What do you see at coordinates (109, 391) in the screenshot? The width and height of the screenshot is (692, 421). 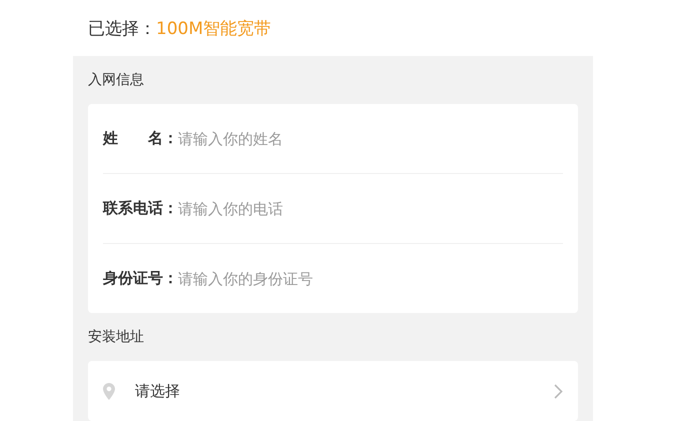 I see `location-pin-icon` at bounding box center [109, 391].